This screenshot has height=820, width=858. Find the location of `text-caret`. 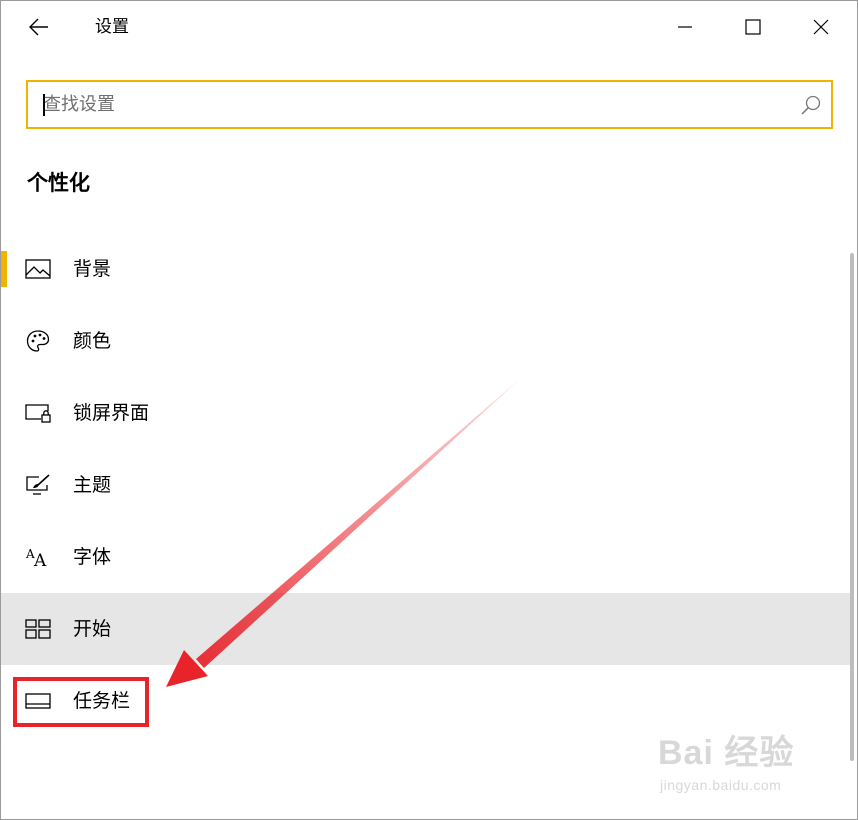

text-caret is located at coordinates (44, 105).